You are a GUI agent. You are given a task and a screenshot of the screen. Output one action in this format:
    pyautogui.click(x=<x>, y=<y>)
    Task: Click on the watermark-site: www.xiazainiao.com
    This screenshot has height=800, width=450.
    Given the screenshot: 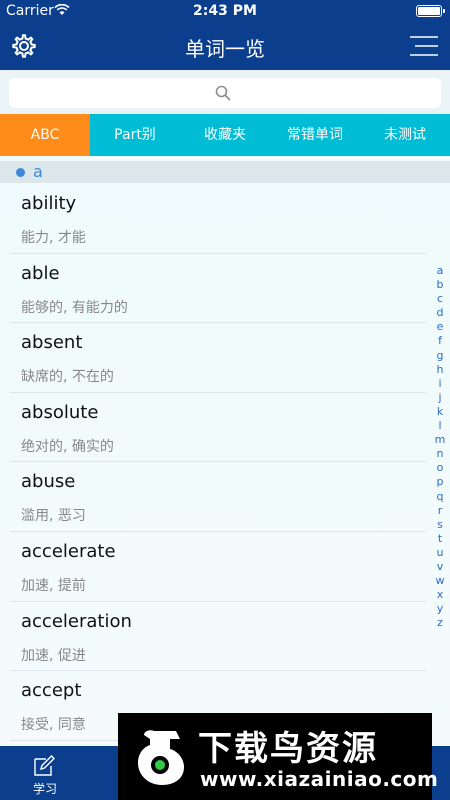 What is the action you would take?
    pyautogui.click(x=319, y=779)
    